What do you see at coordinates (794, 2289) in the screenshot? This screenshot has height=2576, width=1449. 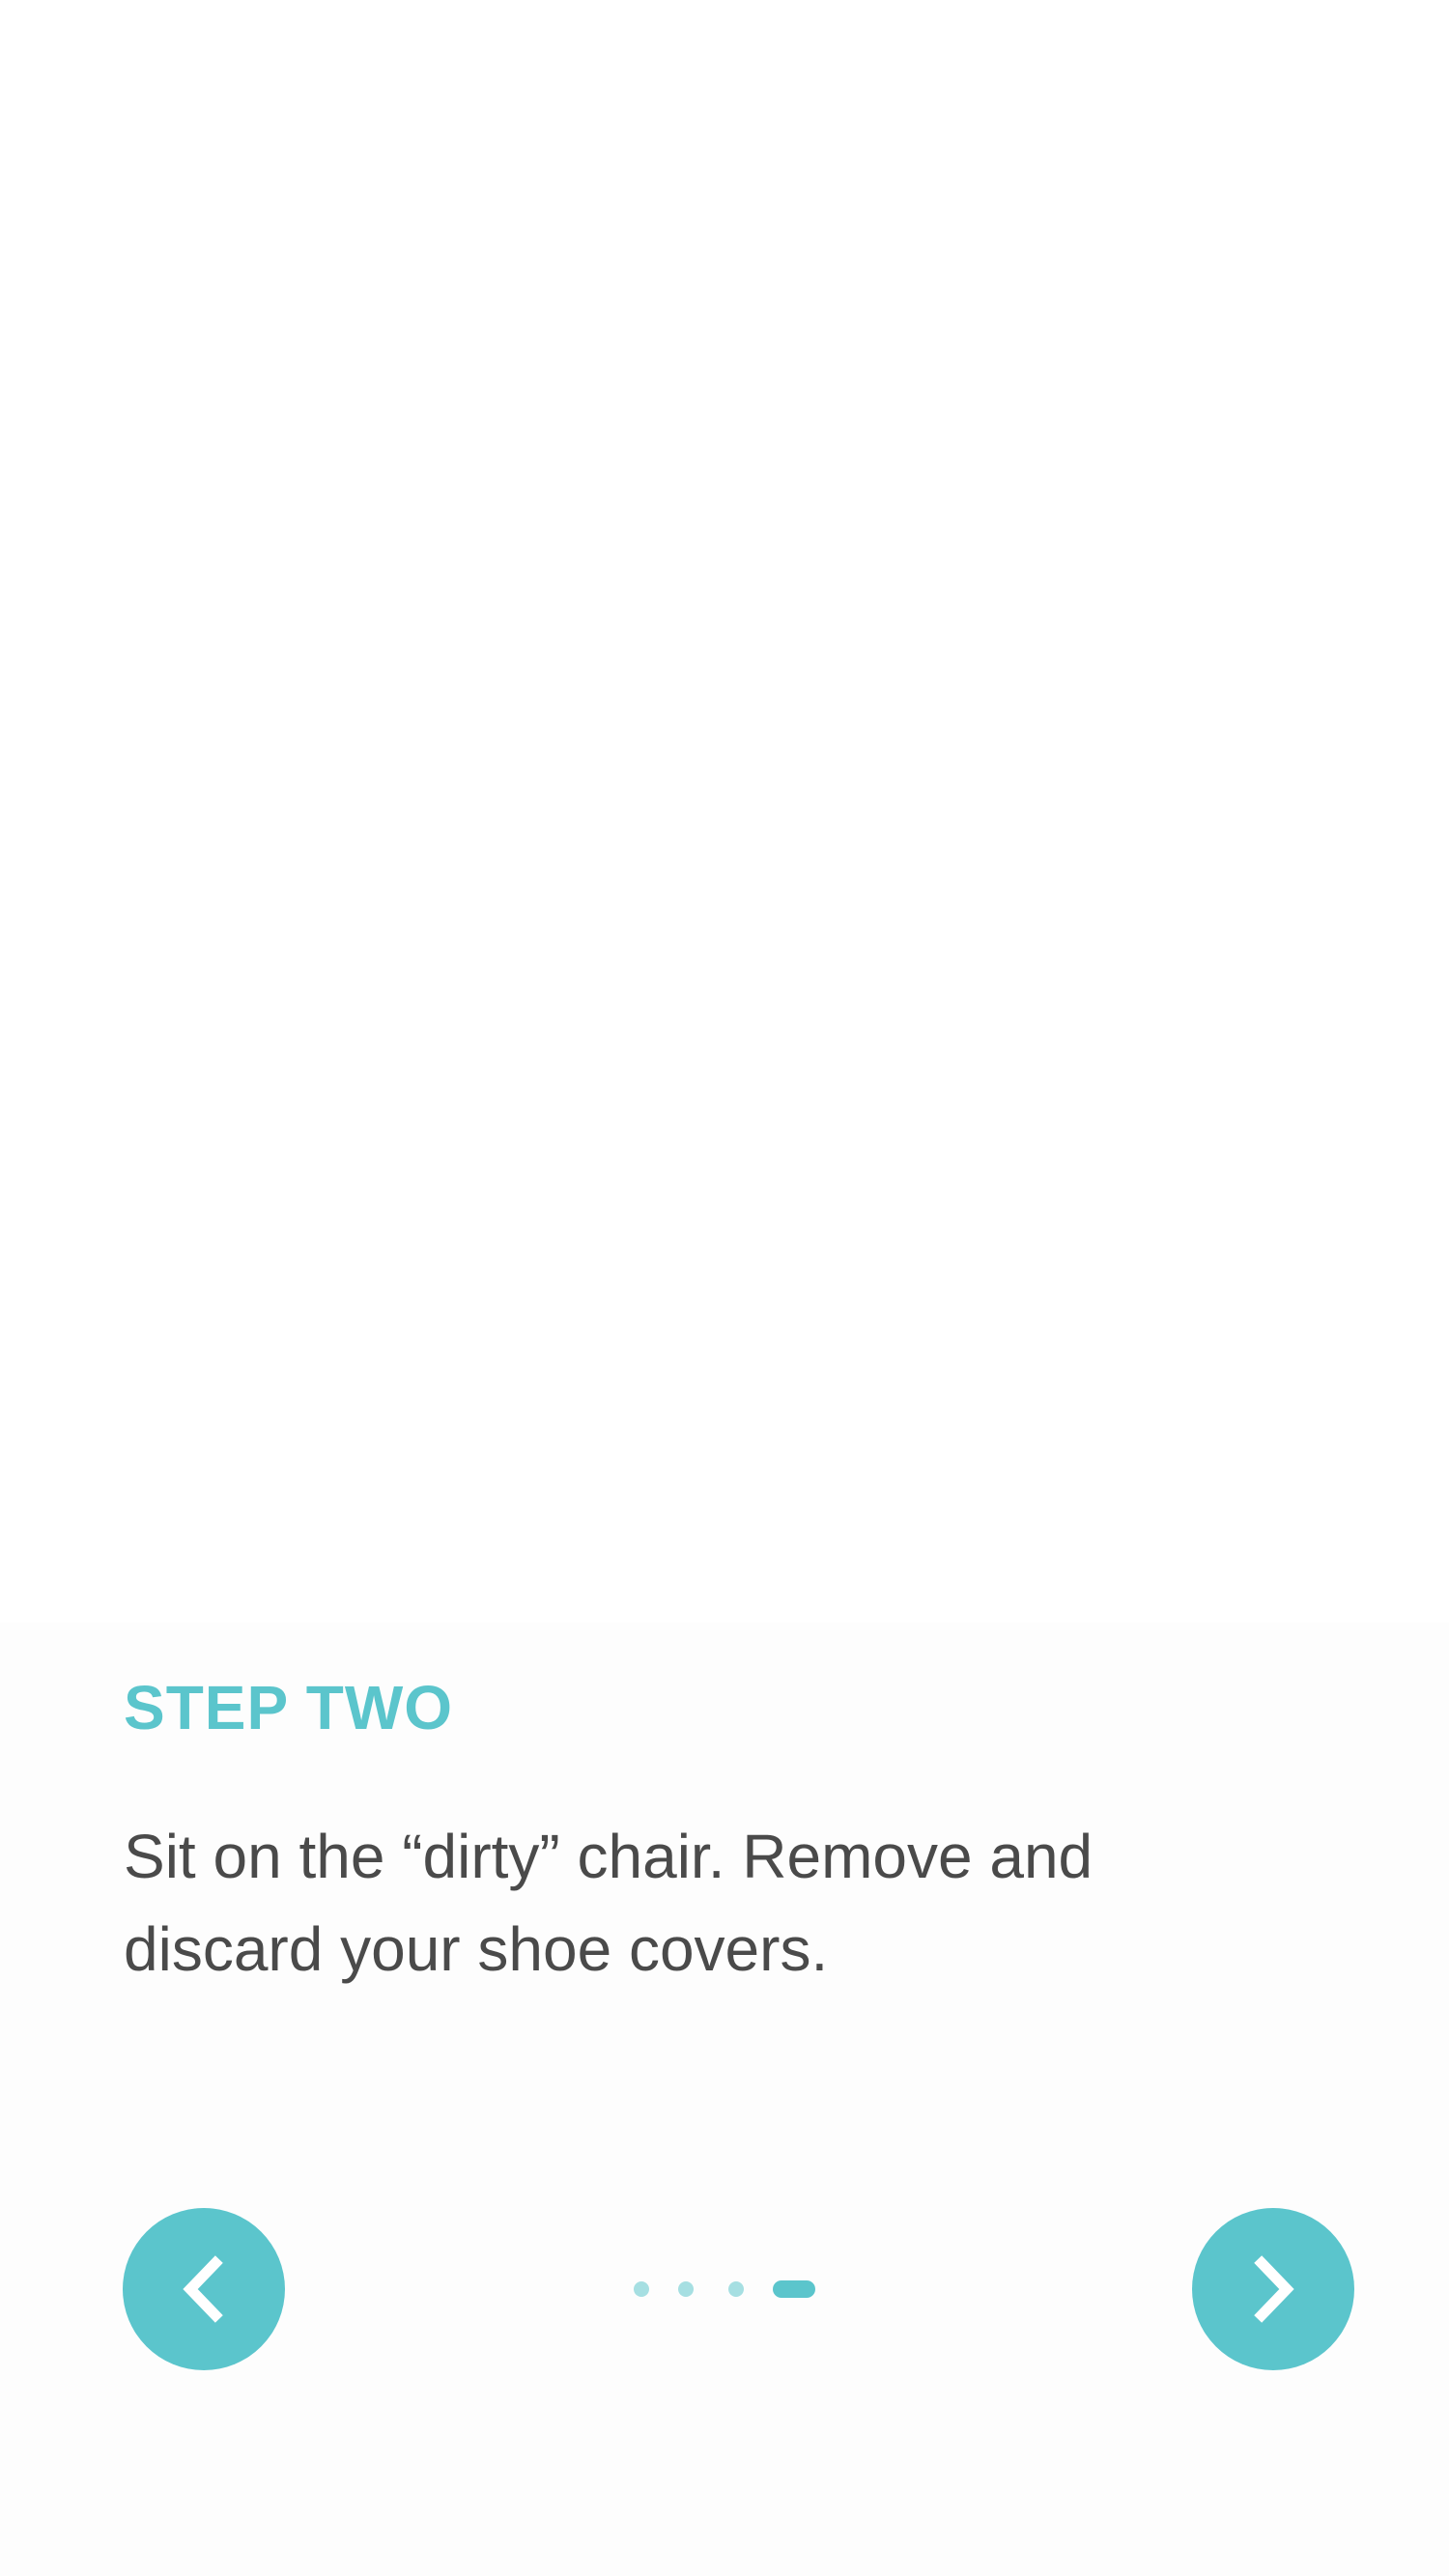 I see `page-dot-active` at bounding box center [794, 2289].